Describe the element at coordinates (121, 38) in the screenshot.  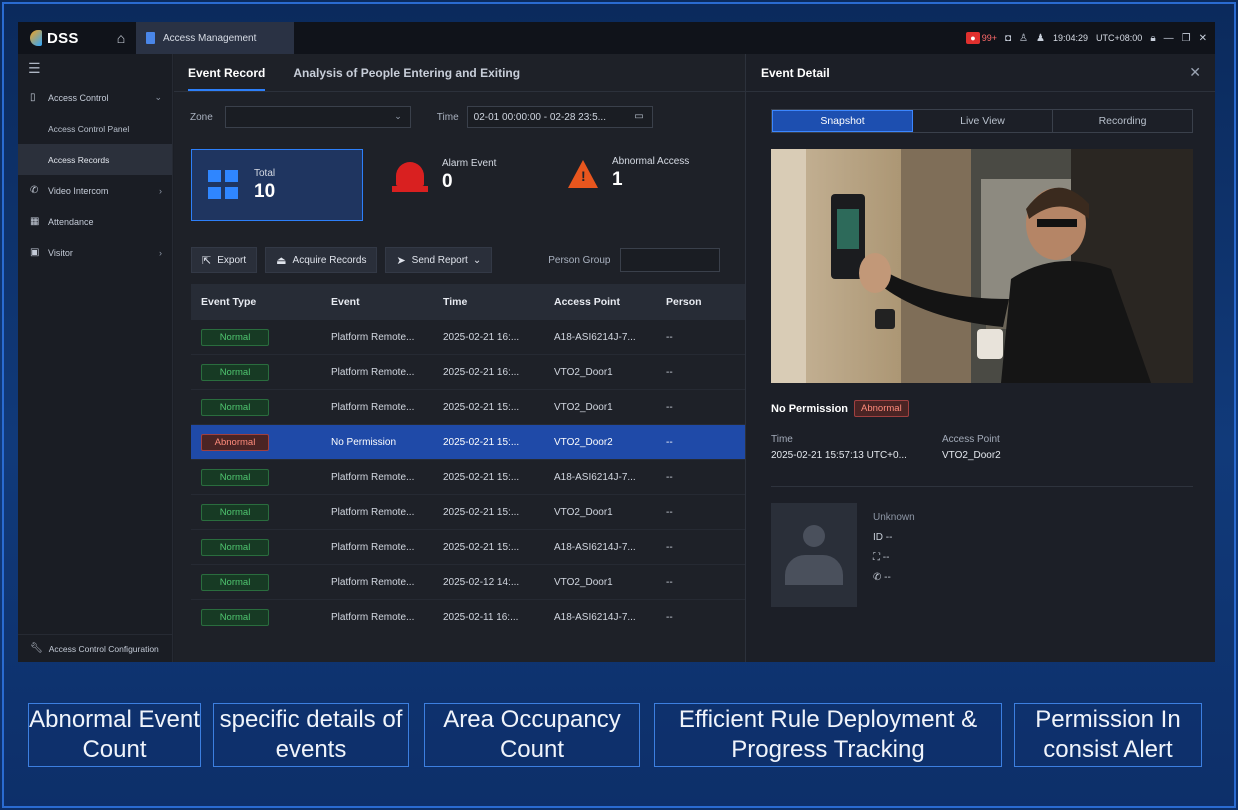
I see `home-icon: ⌂` at that location.